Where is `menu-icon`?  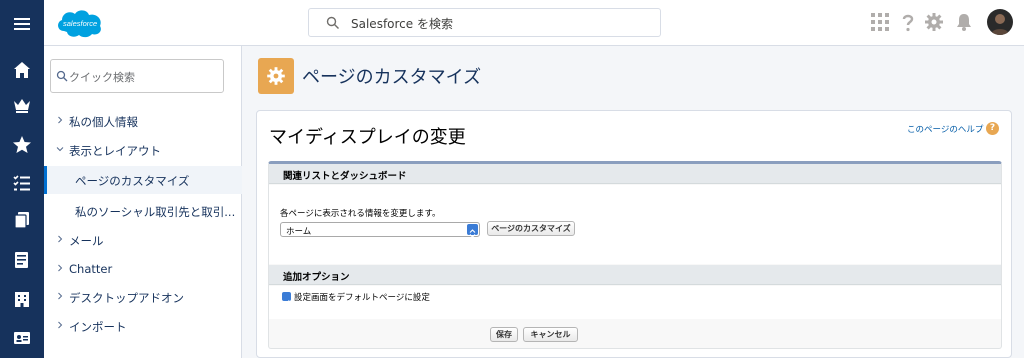
menu-icon is located at coordinates (22, 24).